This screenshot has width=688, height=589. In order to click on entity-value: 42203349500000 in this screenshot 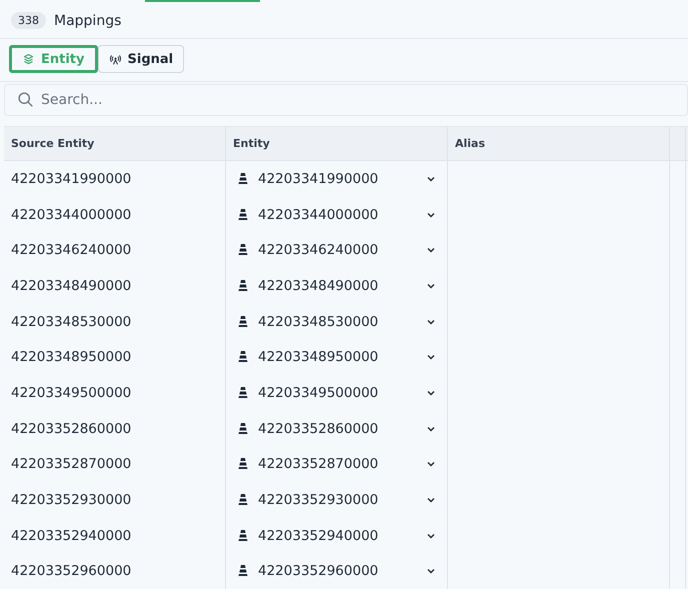, I will do `click(319, 392)`.